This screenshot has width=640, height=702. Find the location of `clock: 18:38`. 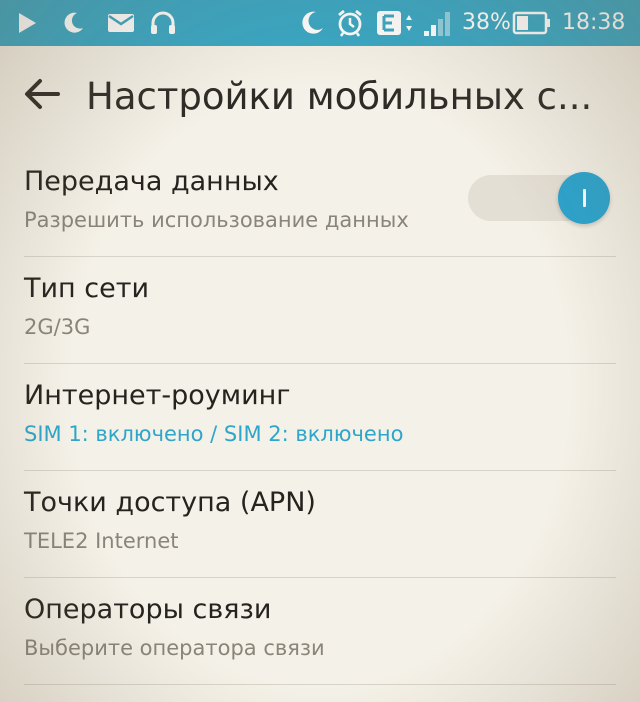

clock: 18:38 is located at coordinates (594, 22).